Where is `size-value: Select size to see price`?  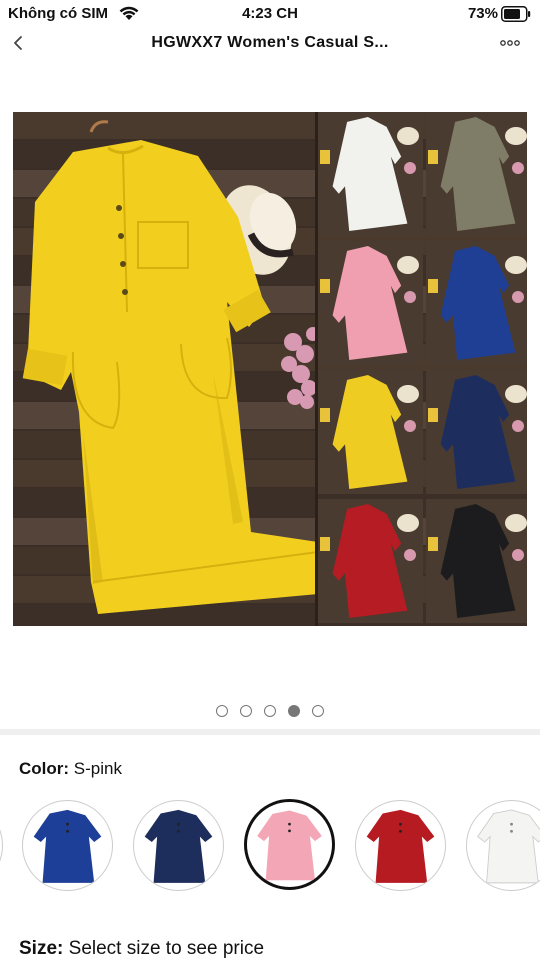
size-value: Select size to see price is located at coordinates (166, 948).